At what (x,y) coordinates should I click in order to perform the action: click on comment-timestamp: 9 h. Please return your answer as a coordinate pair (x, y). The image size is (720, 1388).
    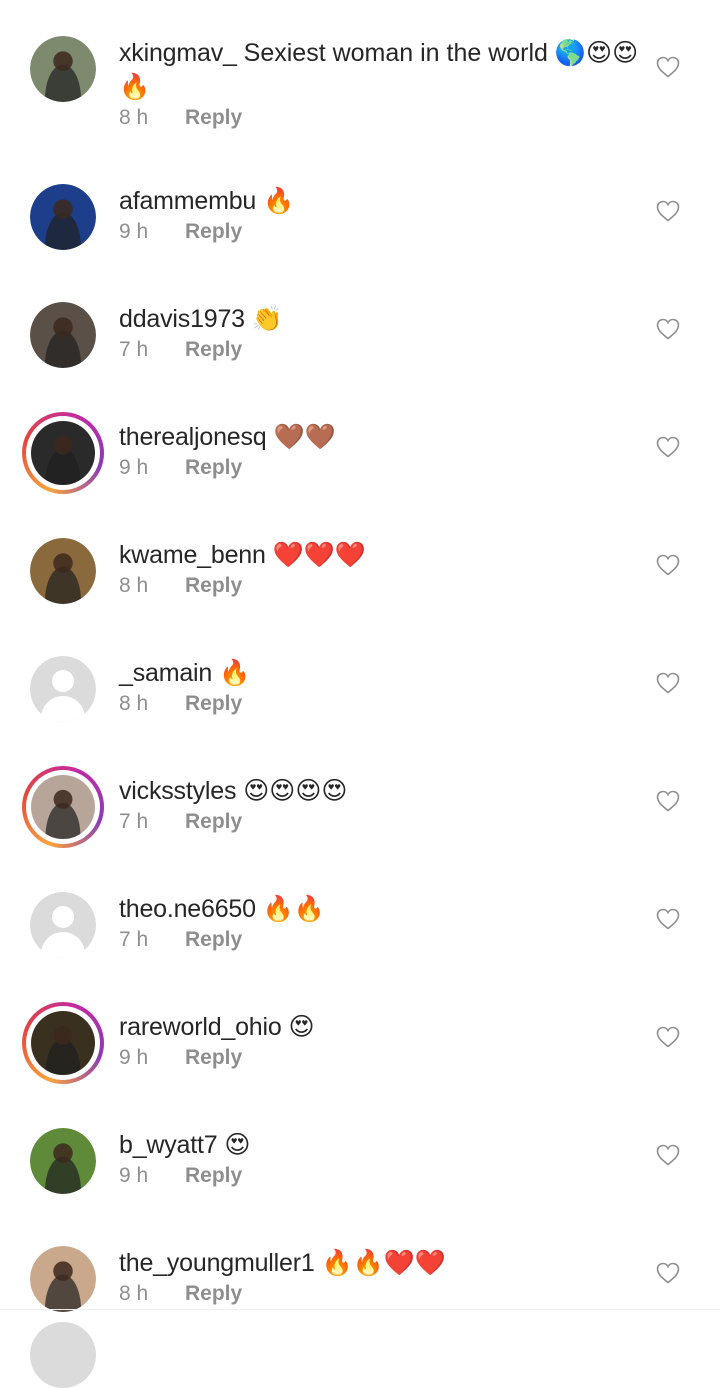
    Looking at the image, I should click on (134, 467).